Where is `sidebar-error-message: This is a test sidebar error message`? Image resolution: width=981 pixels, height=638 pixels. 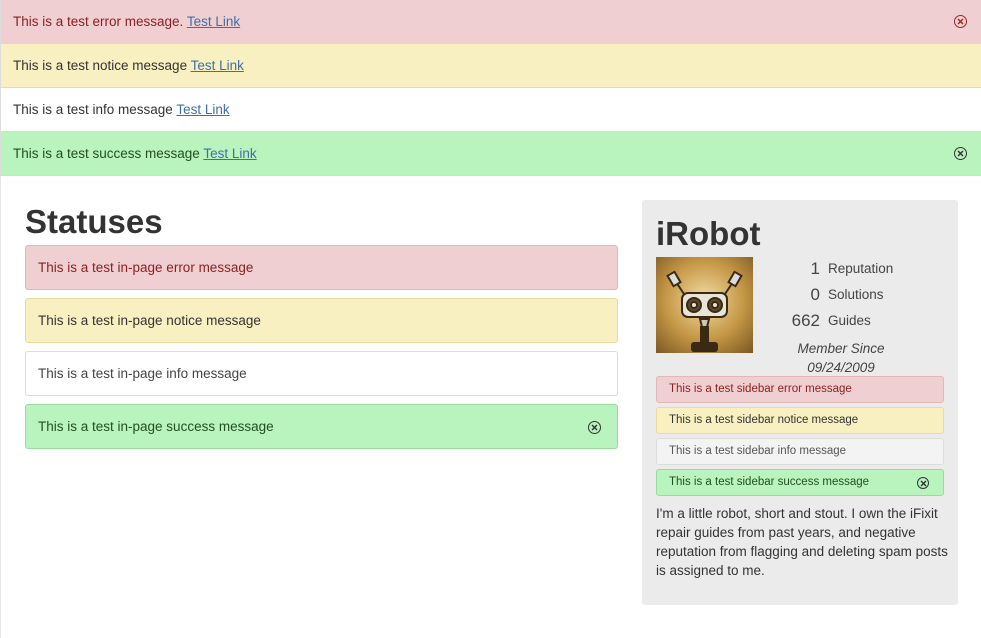 sidebar-error-message: This is a test sidebar error message is located at coordinates (800, 389).